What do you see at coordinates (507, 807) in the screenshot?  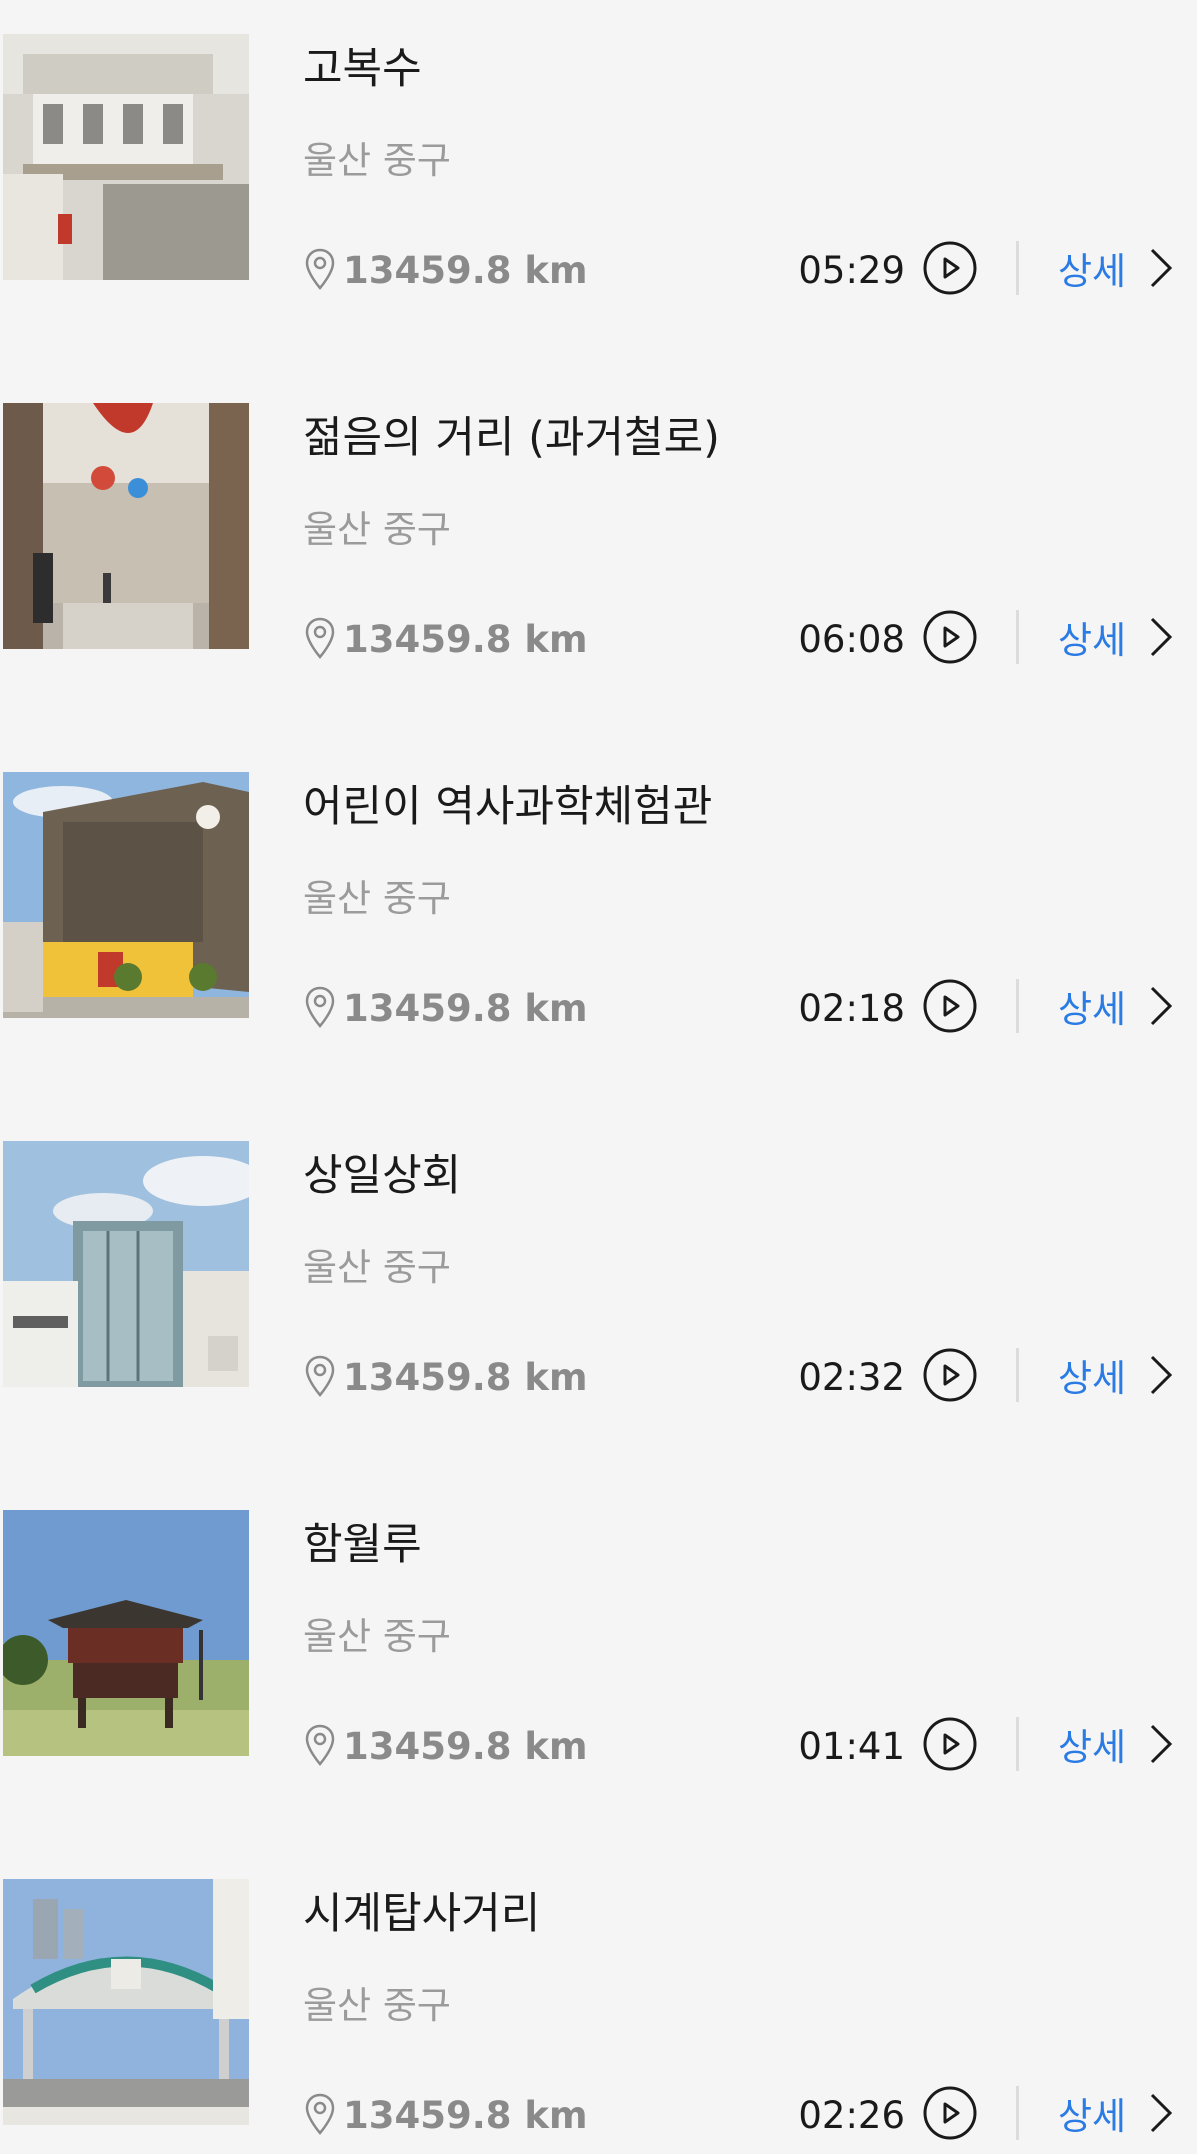 I see `place-title: 어린이 역사과학체험관` at bounding box center [507, 807].